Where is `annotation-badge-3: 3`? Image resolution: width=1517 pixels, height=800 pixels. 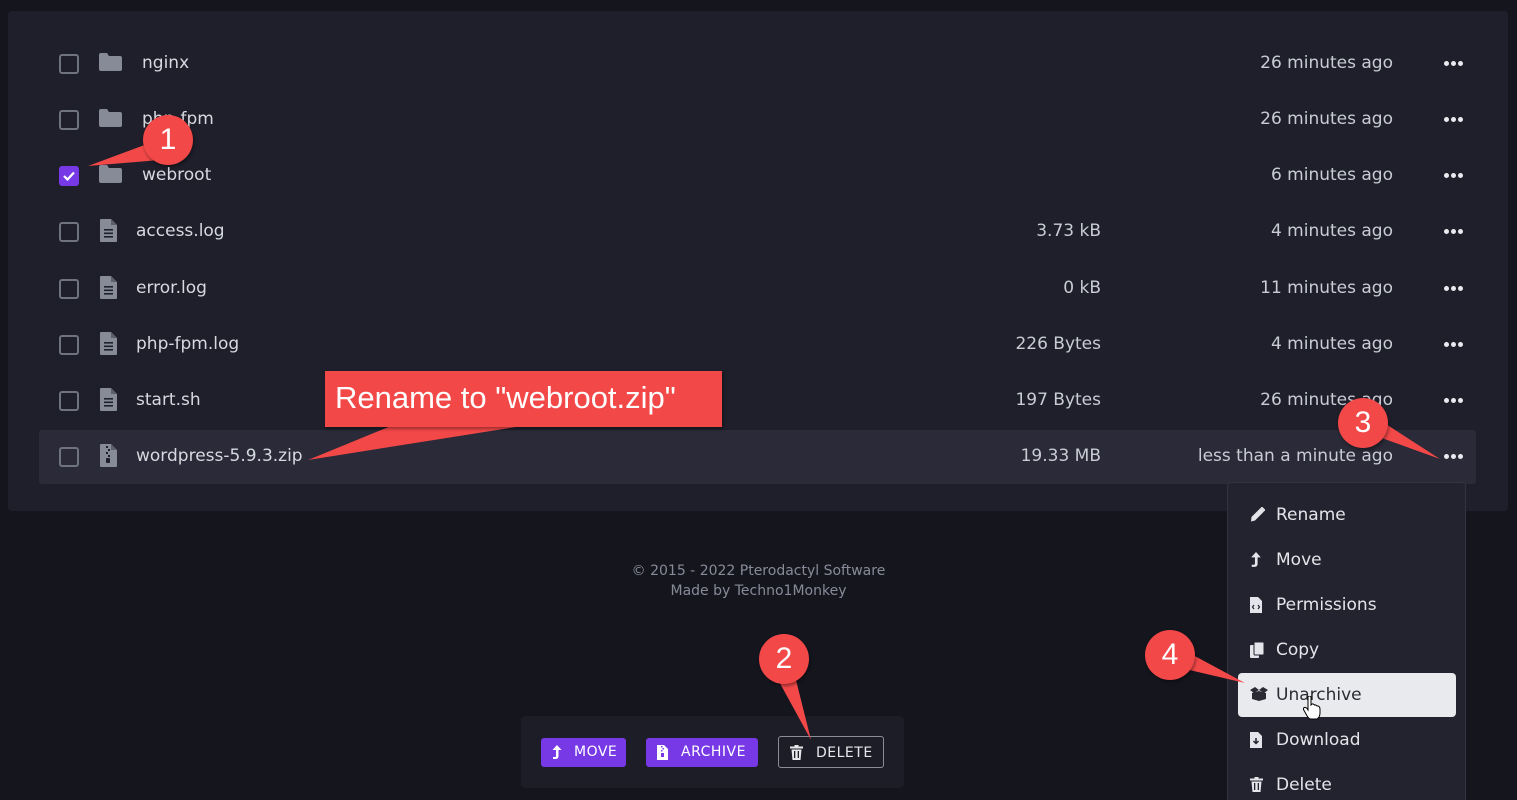
annotation-badge-3: 3 is located at coordinates (1363, 423).